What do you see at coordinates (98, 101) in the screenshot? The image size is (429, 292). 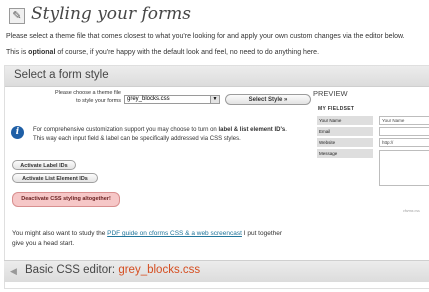 I see `theme-label-line-2: to style your forms` at bounding box center [98, 101].